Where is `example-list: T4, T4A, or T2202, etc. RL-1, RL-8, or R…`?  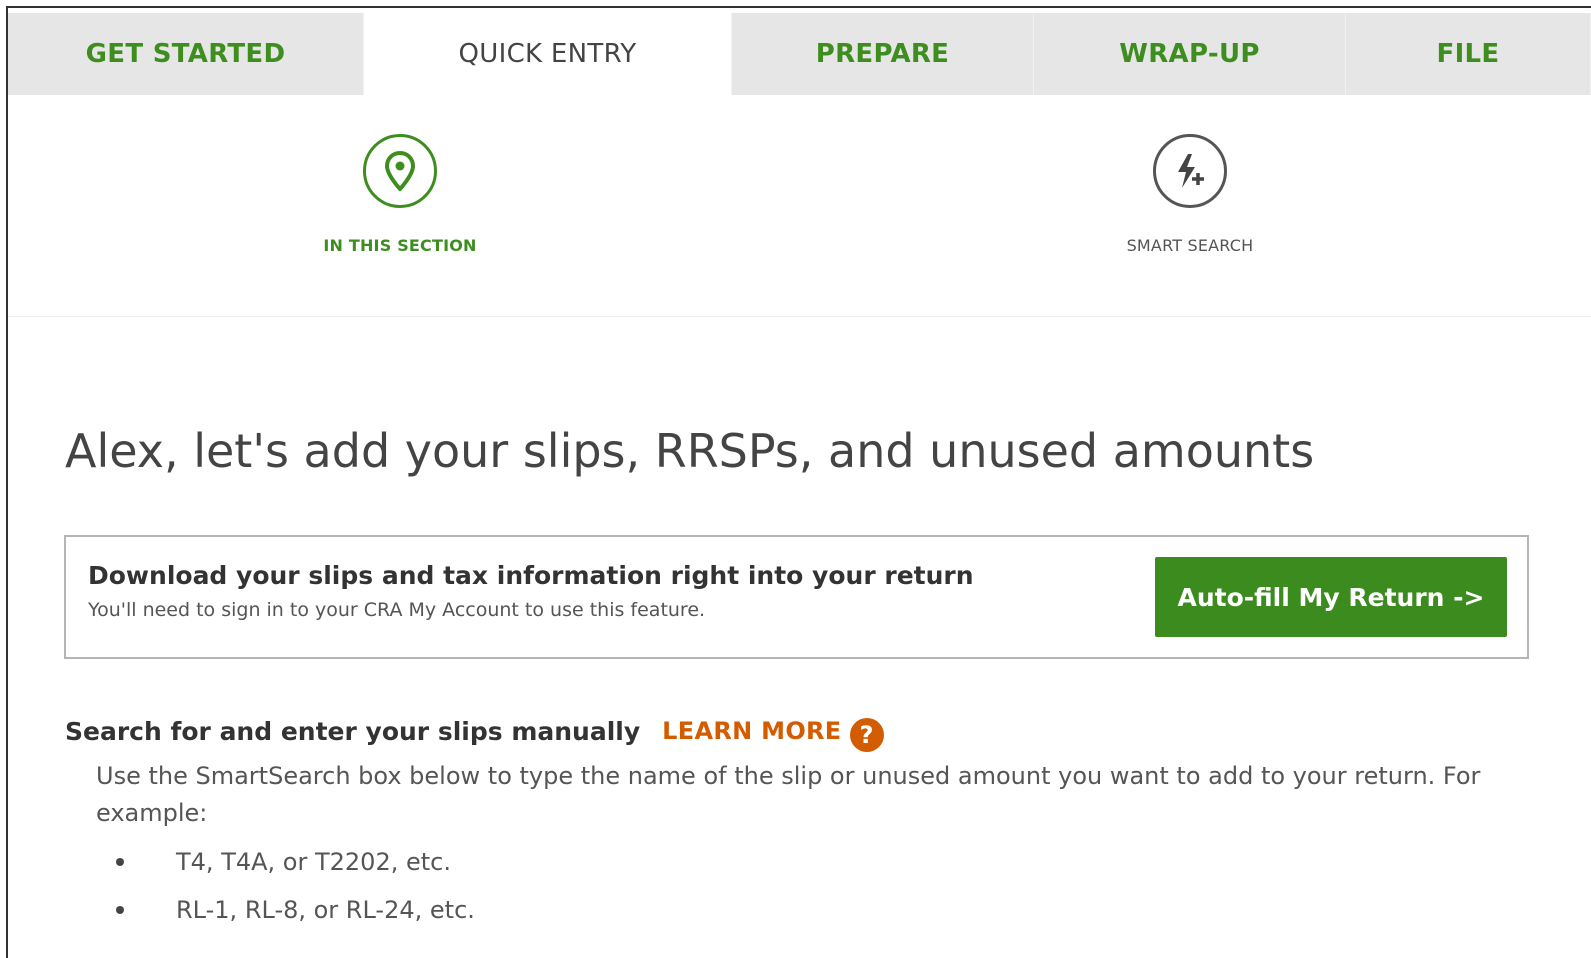
example-list: T4, T4A, or T2202, etc. RL-1, RL-8, or R… is located at coordinates (285, 886).